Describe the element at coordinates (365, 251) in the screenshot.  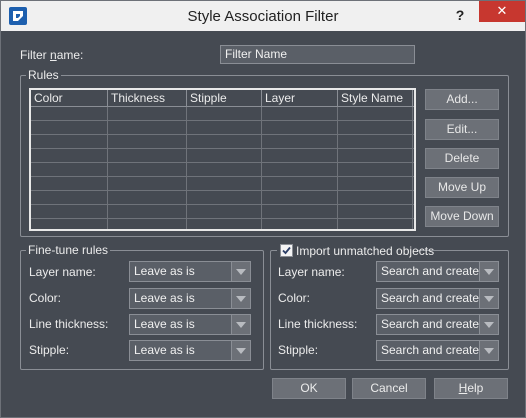
I see `import-unmatched-label: Import unmatched objects` at that location.